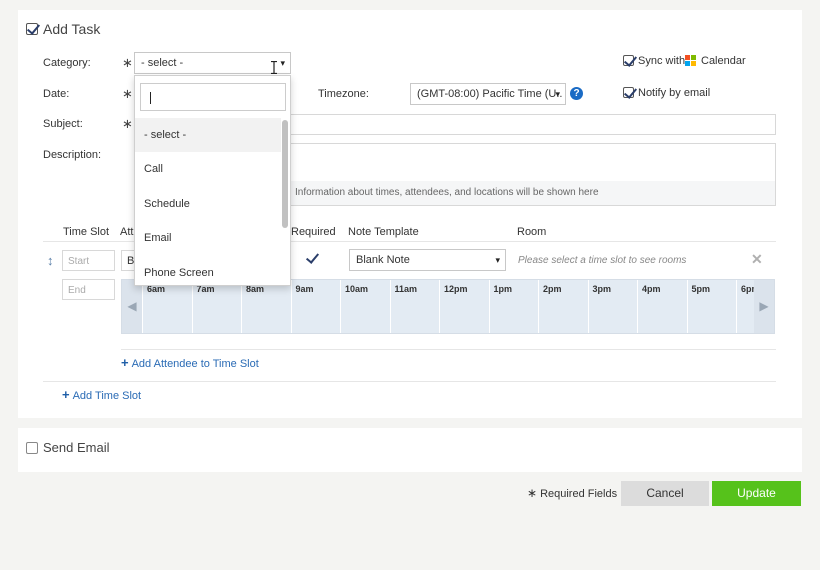  Describe the element at coordinates (213, 97) in the screenshot. I see `dropdown-search-input` at that location.